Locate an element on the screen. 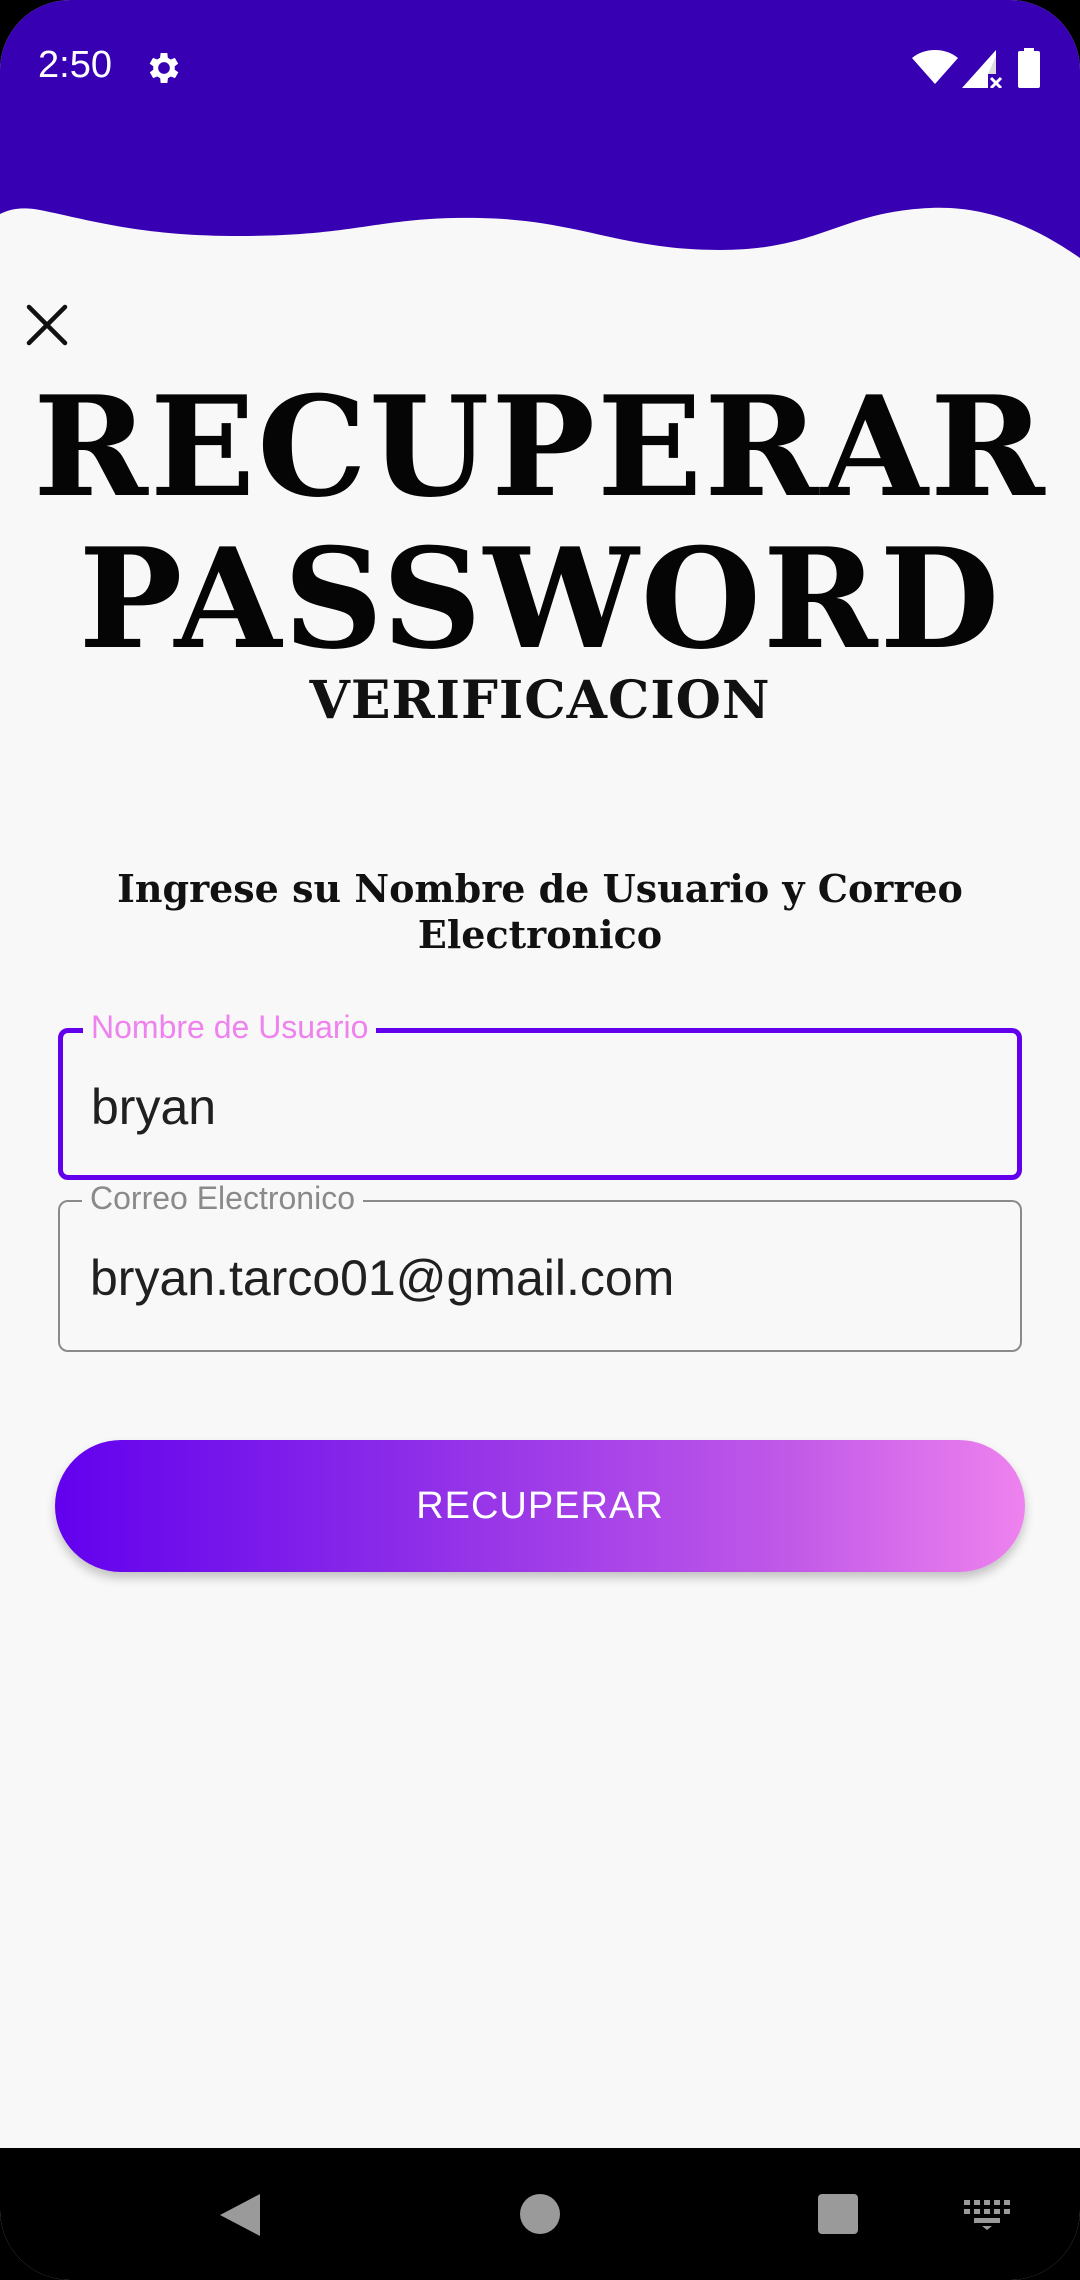 This screenshot has width=1080, height=2280. recents-icon is located at coordinates (838, 2214).